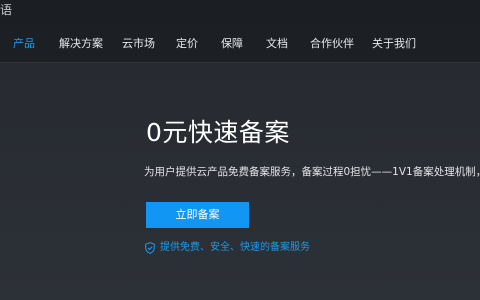  Describe the element at coordinates (81, 43) in the screenshot. I see `nav-item-solutions: 解决方案` at that location.